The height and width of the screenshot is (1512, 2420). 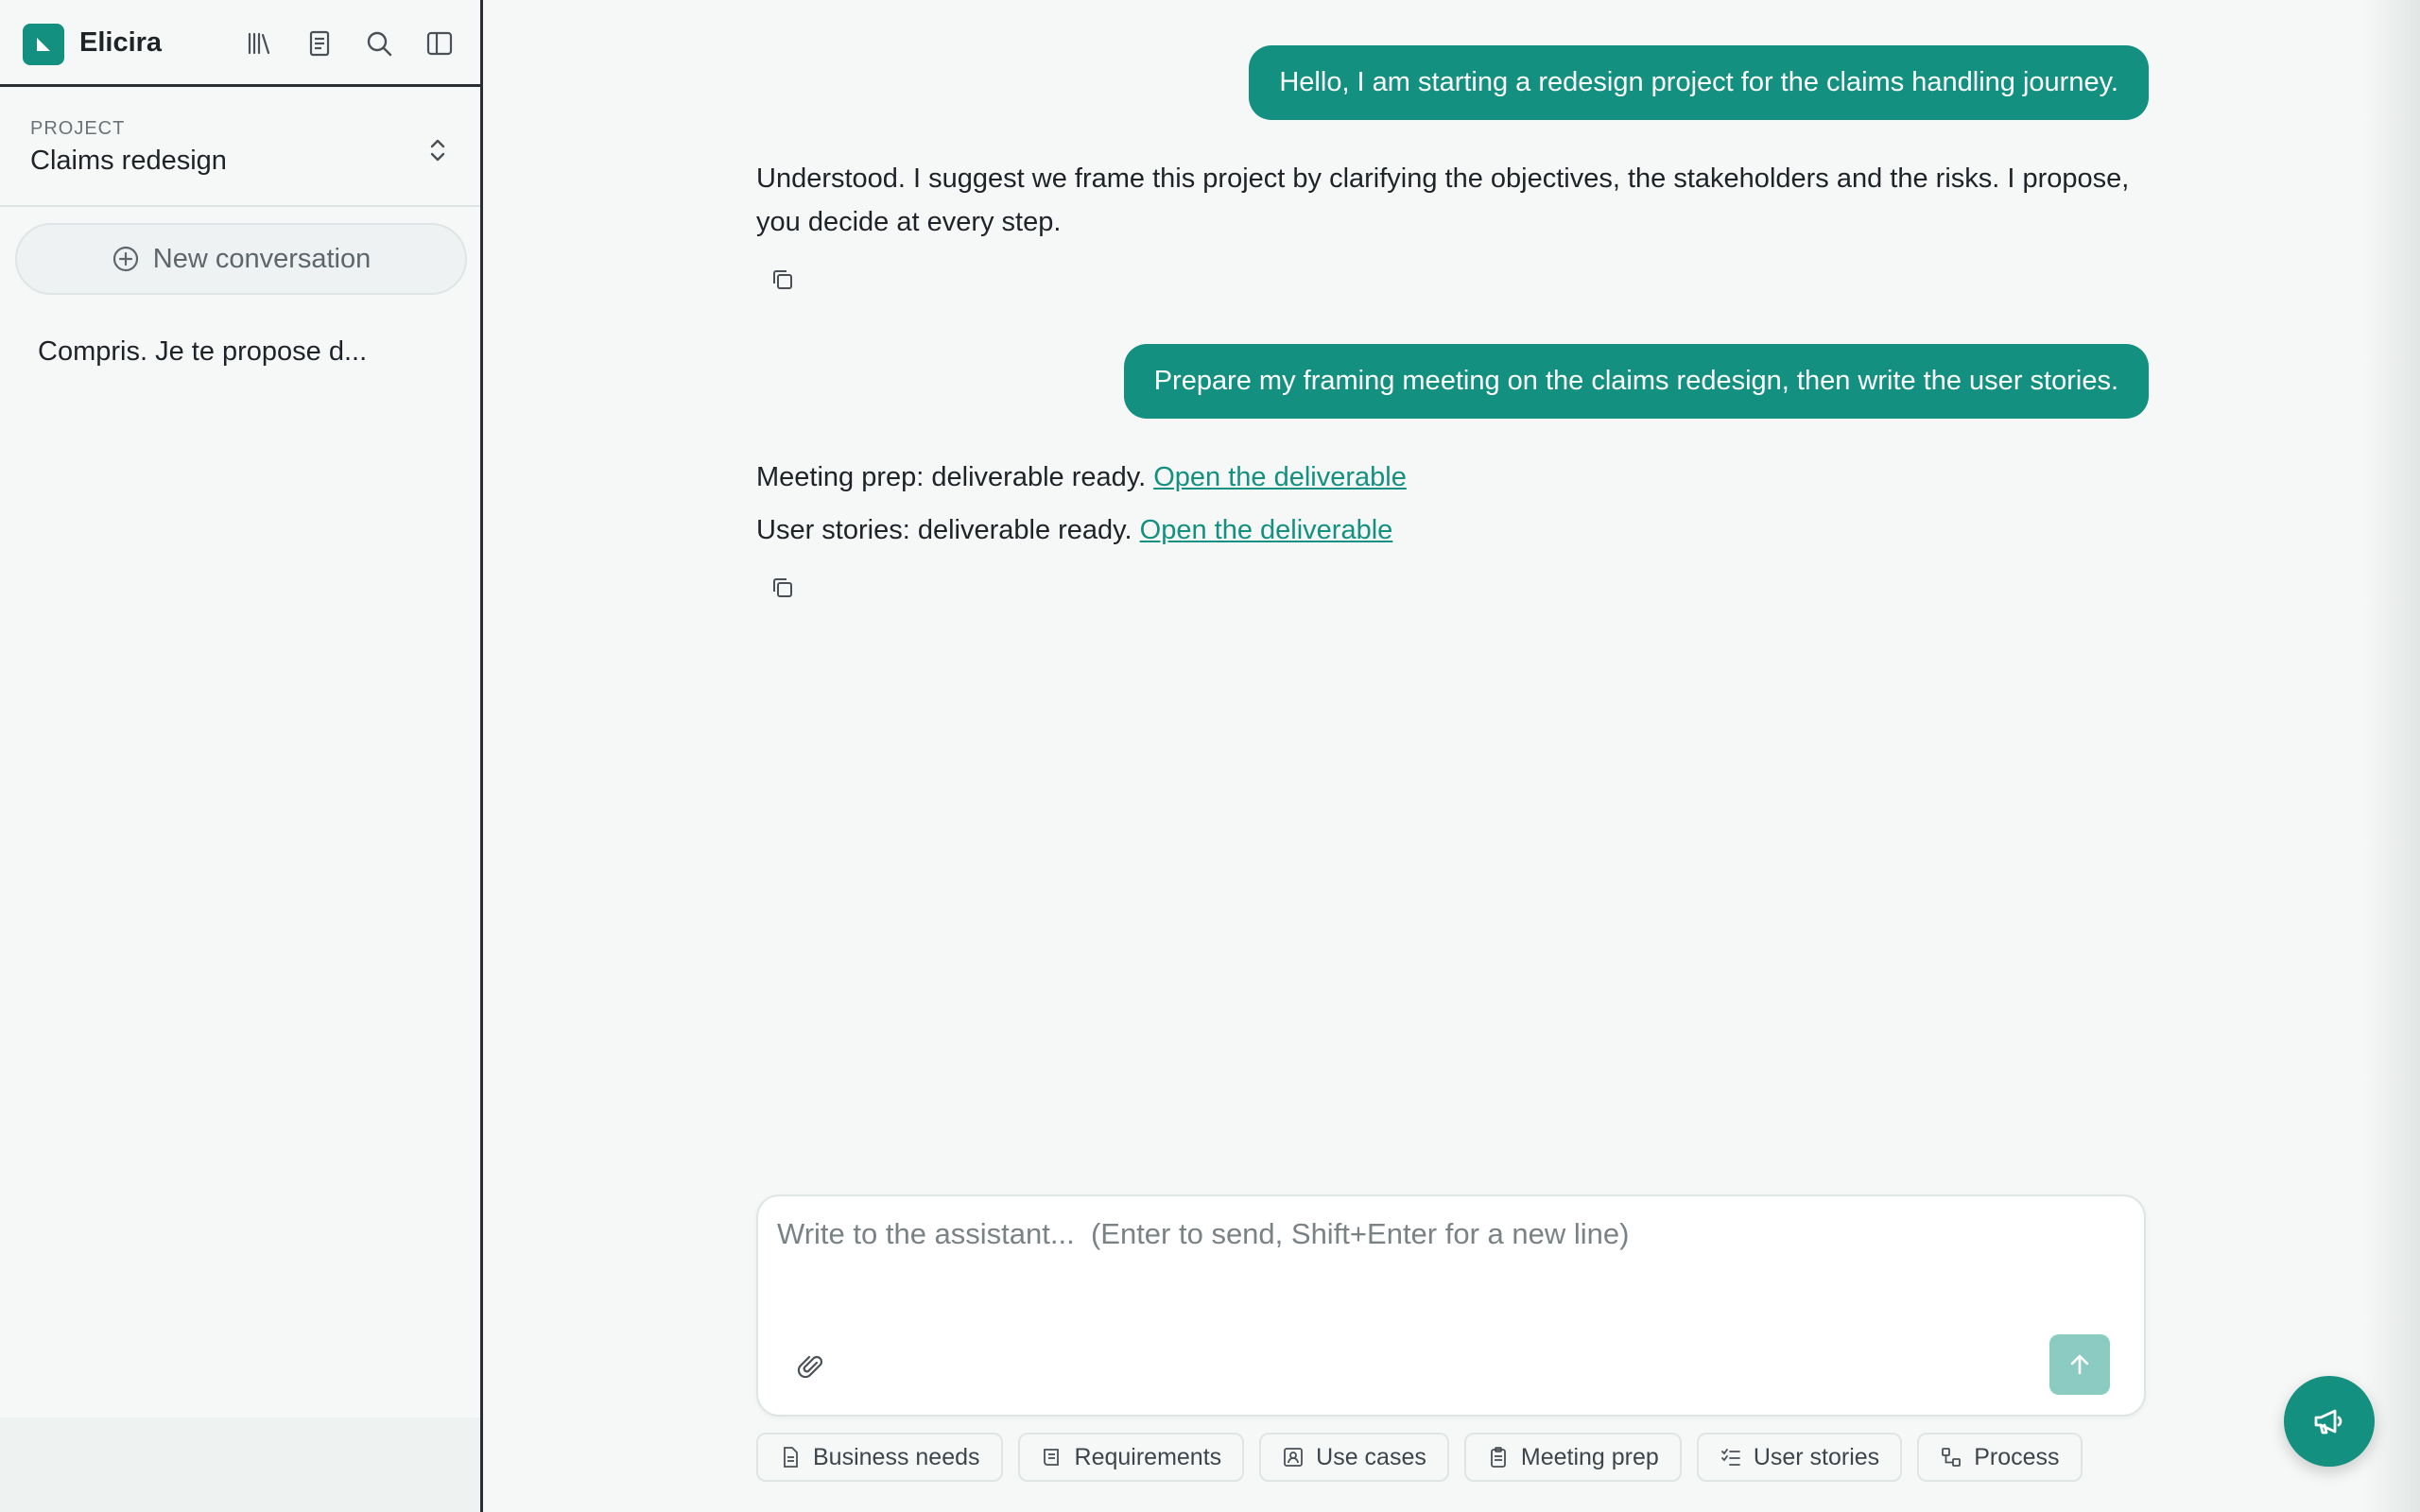 What do you see at coordinates (952, 477) in the screenshot?
I see `deliverable-status: Meeting prep: deliverable ready.` at bounding box center [952, 477].